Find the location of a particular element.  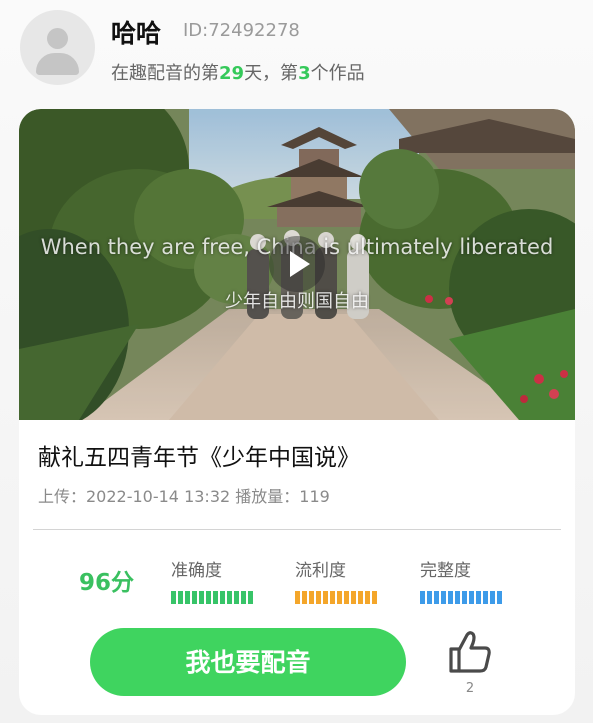

dub-too-button: 我也要配音 is located at coordinates (248, 662).